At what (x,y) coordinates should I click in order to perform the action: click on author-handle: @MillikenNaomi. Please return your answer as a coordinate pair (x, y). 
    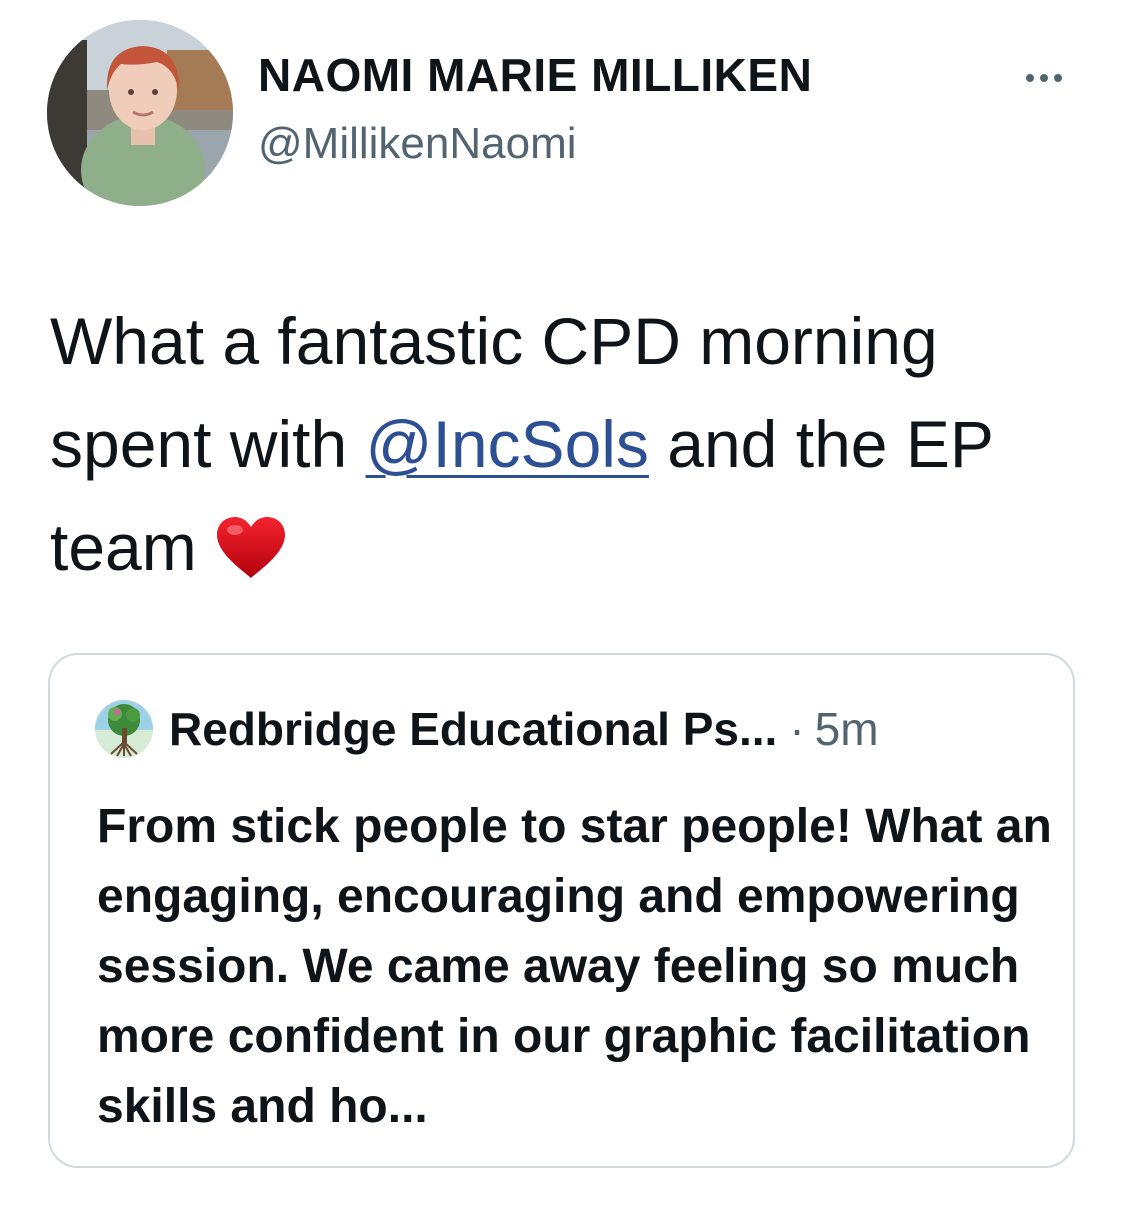
    Looking at the image, I should click on (417, 144).